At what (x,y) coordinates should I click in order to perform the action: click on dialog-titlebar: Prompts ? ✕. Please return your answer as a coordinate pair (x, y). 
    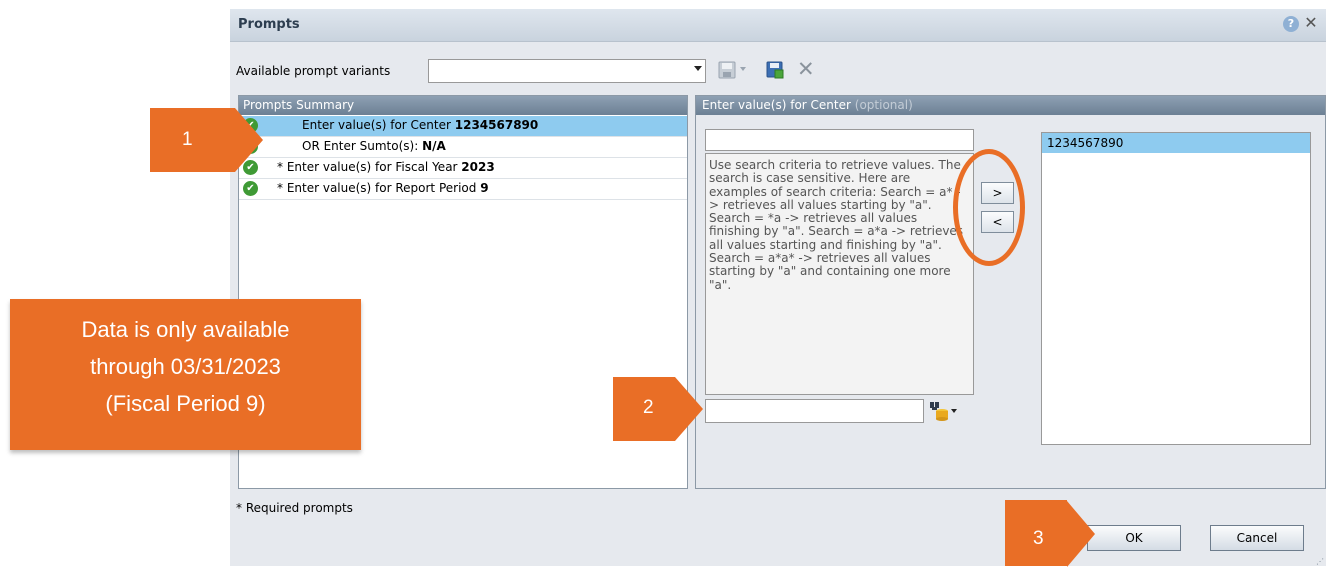
    Looking at the image, I should click on (778, 25).